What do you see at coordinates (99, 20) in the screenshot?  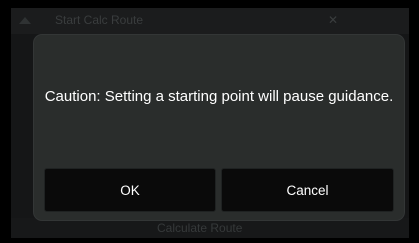 I see `background-title: Start Calc Route` at bounding box center [99, 20].